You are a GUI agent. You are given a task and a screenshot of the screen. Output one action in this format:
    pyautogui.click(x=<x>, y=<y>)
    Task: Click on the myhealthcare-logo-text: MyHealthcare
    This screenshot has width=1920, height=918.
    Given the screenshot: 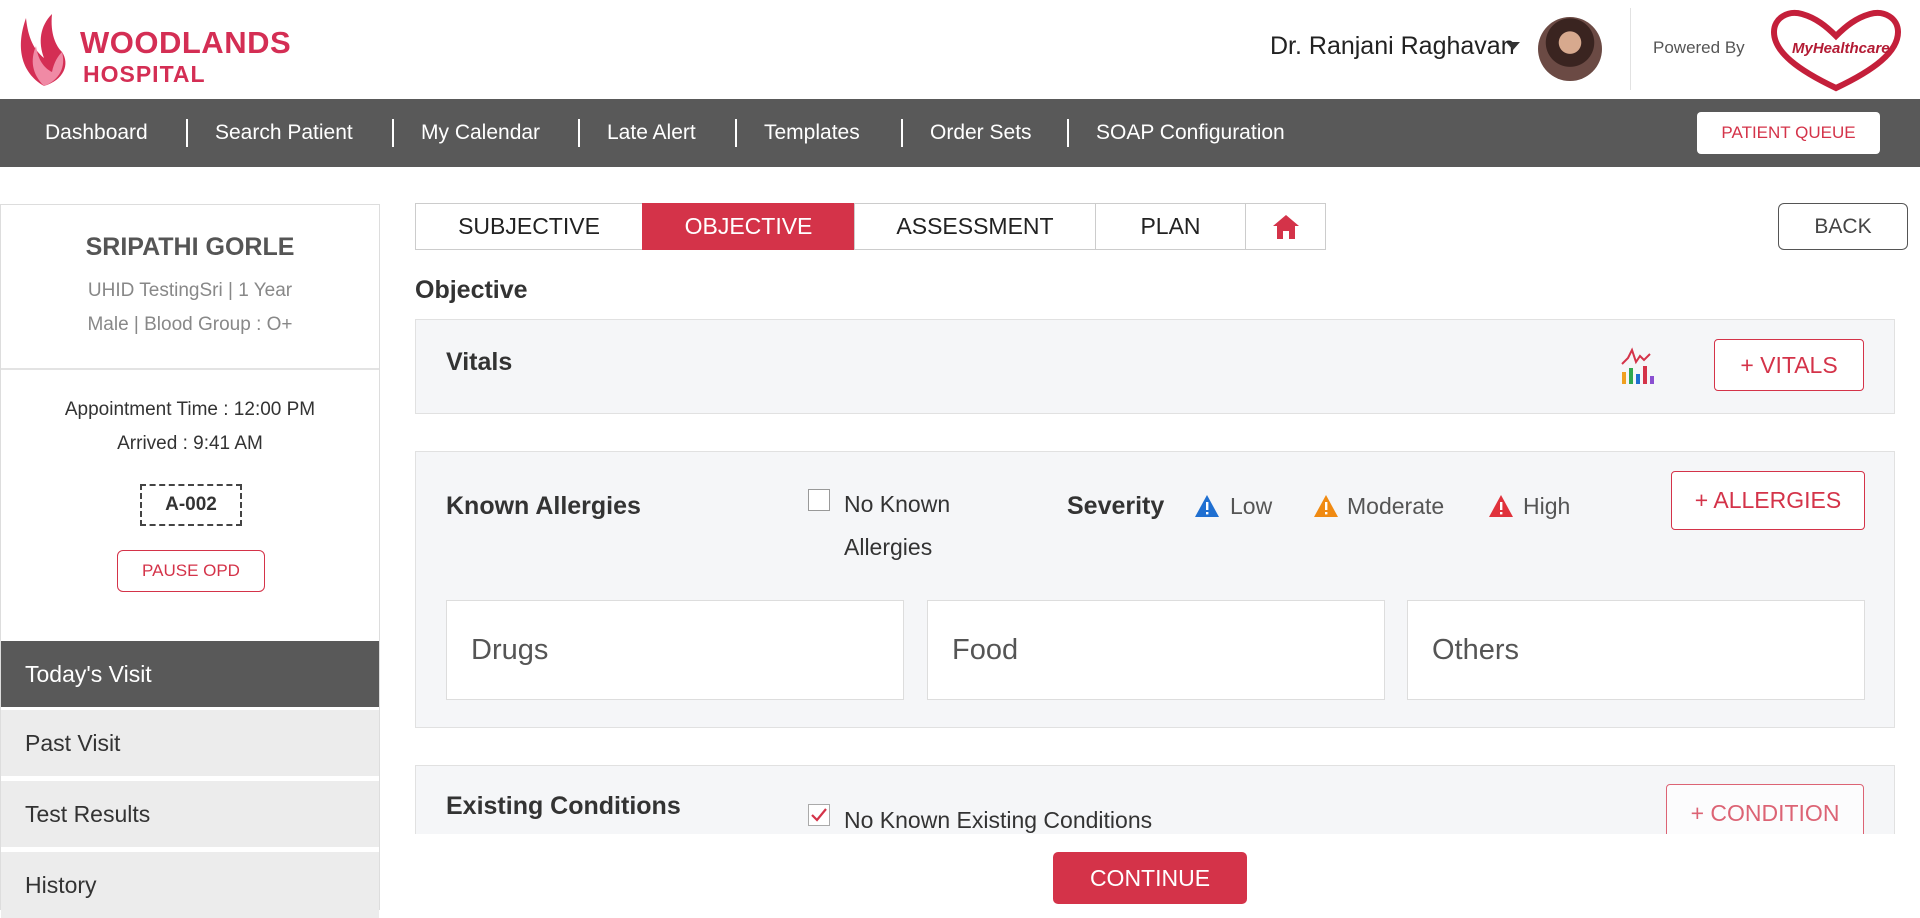 What is the action you would take?
    pyautogui.click(x=1841, y=48)
    